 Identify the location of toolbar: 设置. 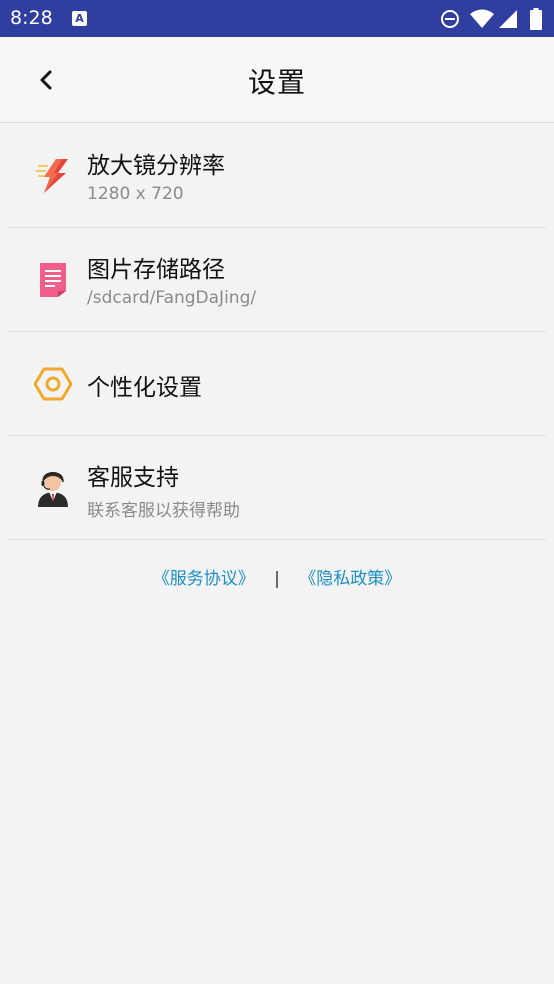
(277, 80).